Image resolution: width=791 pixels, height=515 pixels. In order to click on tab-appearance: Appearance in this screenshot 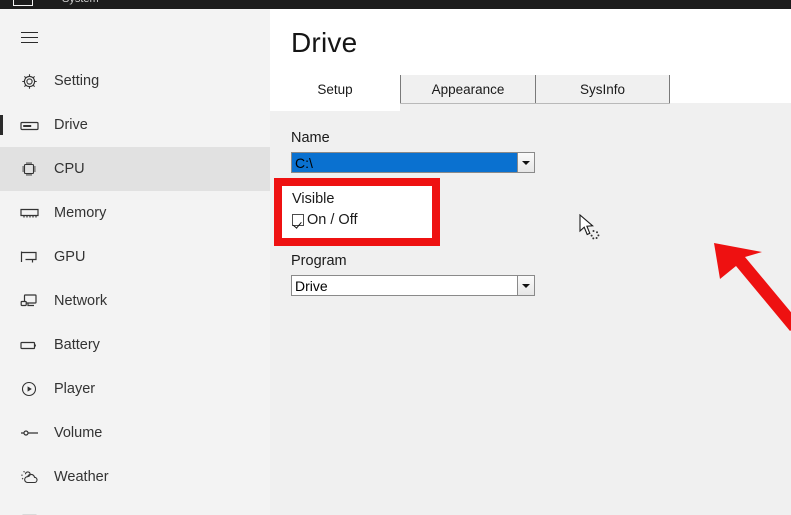, I will do `click(468, 89)`.